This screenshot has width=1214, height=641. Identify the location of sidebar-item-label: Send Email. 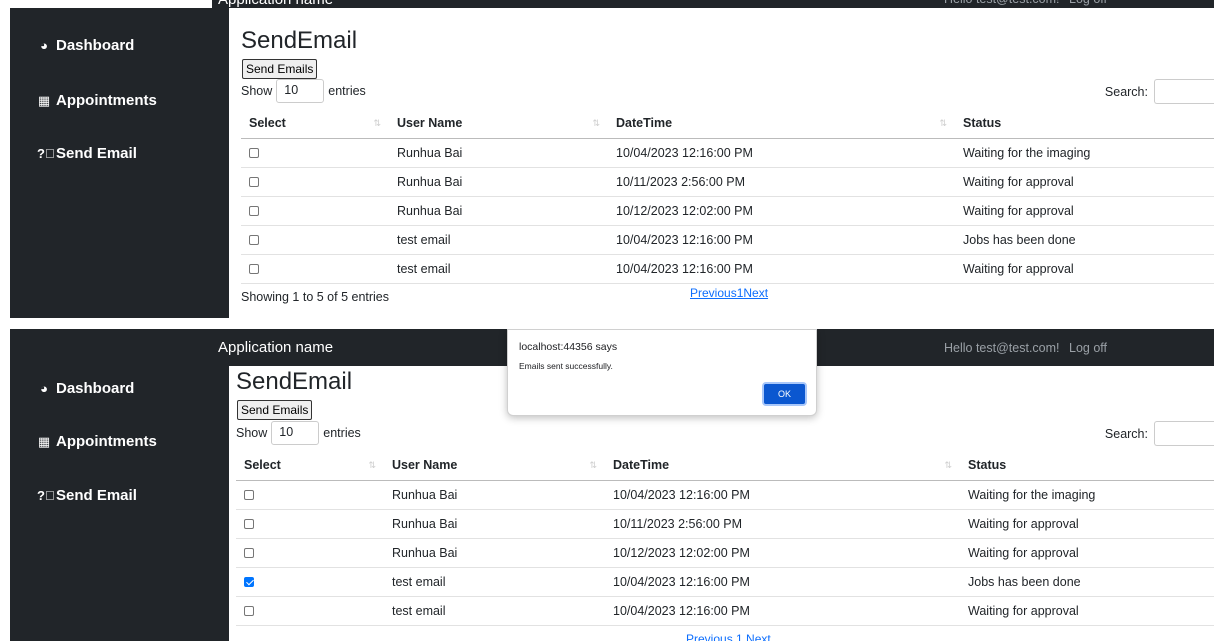
(96, 153).